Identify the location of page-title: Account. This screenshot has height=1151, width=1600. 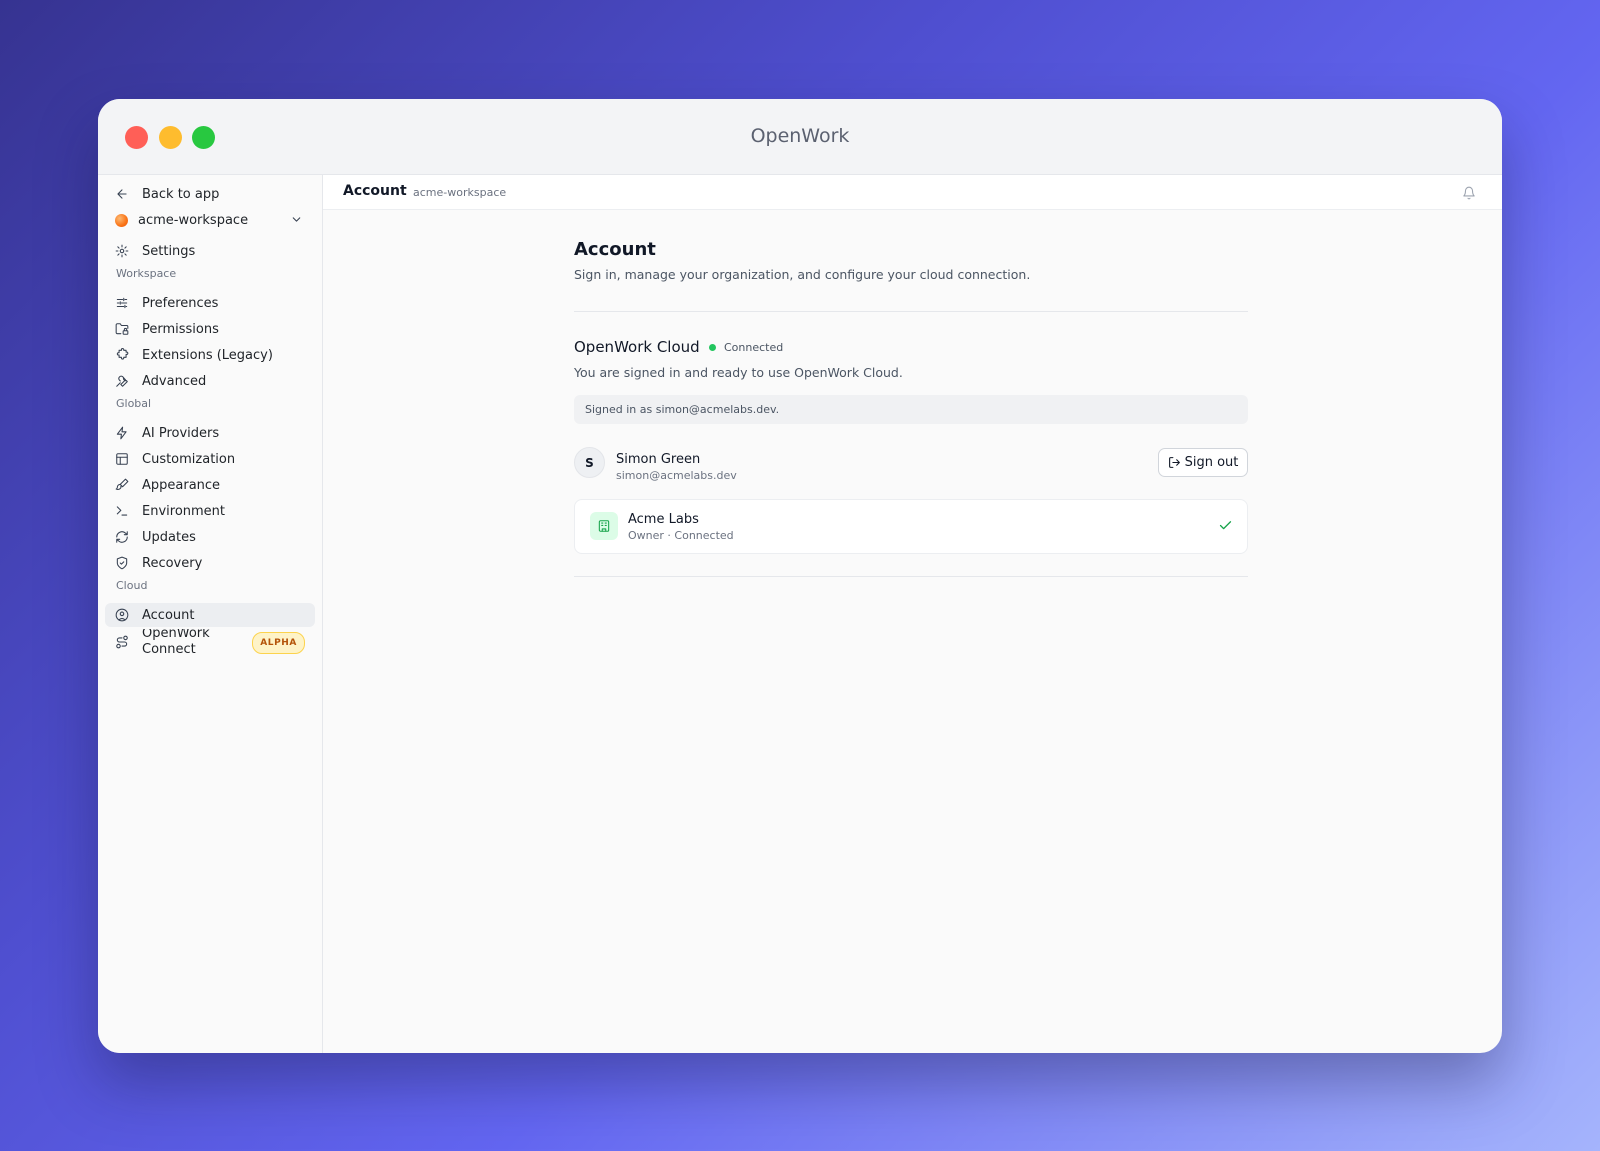
(615, 249).